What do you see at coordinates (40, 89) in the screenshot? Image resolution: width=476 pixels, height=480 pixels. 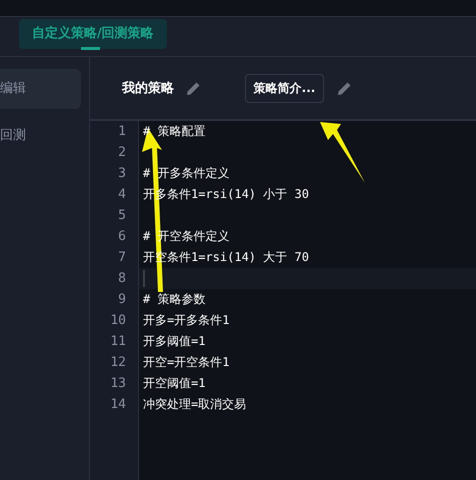 I see `sidebar-item: 编辑` at bounding box center [40, 89].